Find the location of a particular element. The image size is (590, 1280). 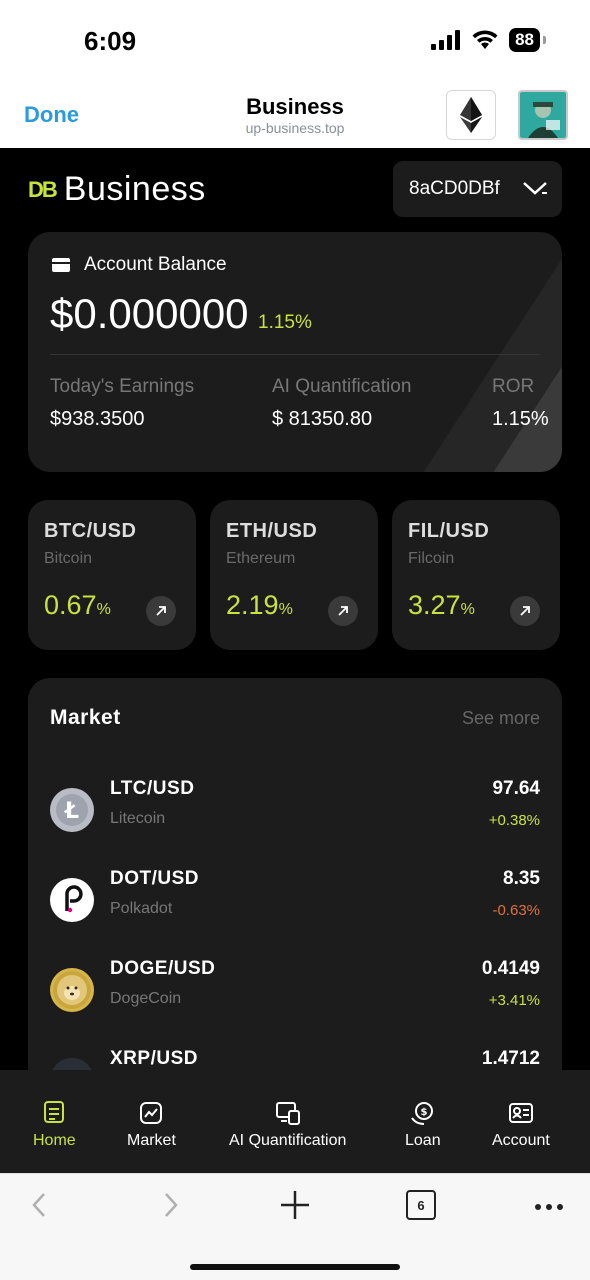

safari-toolbar: 6 is located at coordinates (295, 1226).